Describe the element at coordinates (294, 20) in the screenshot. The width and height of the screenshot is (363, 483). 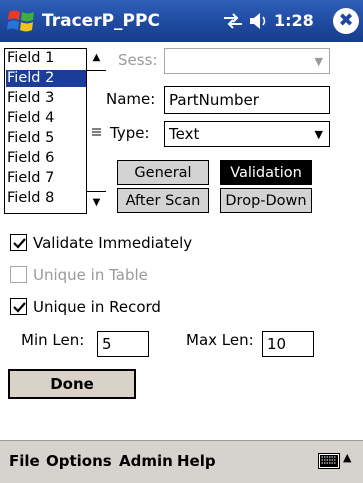
I see `clock: 1:28` at that location.